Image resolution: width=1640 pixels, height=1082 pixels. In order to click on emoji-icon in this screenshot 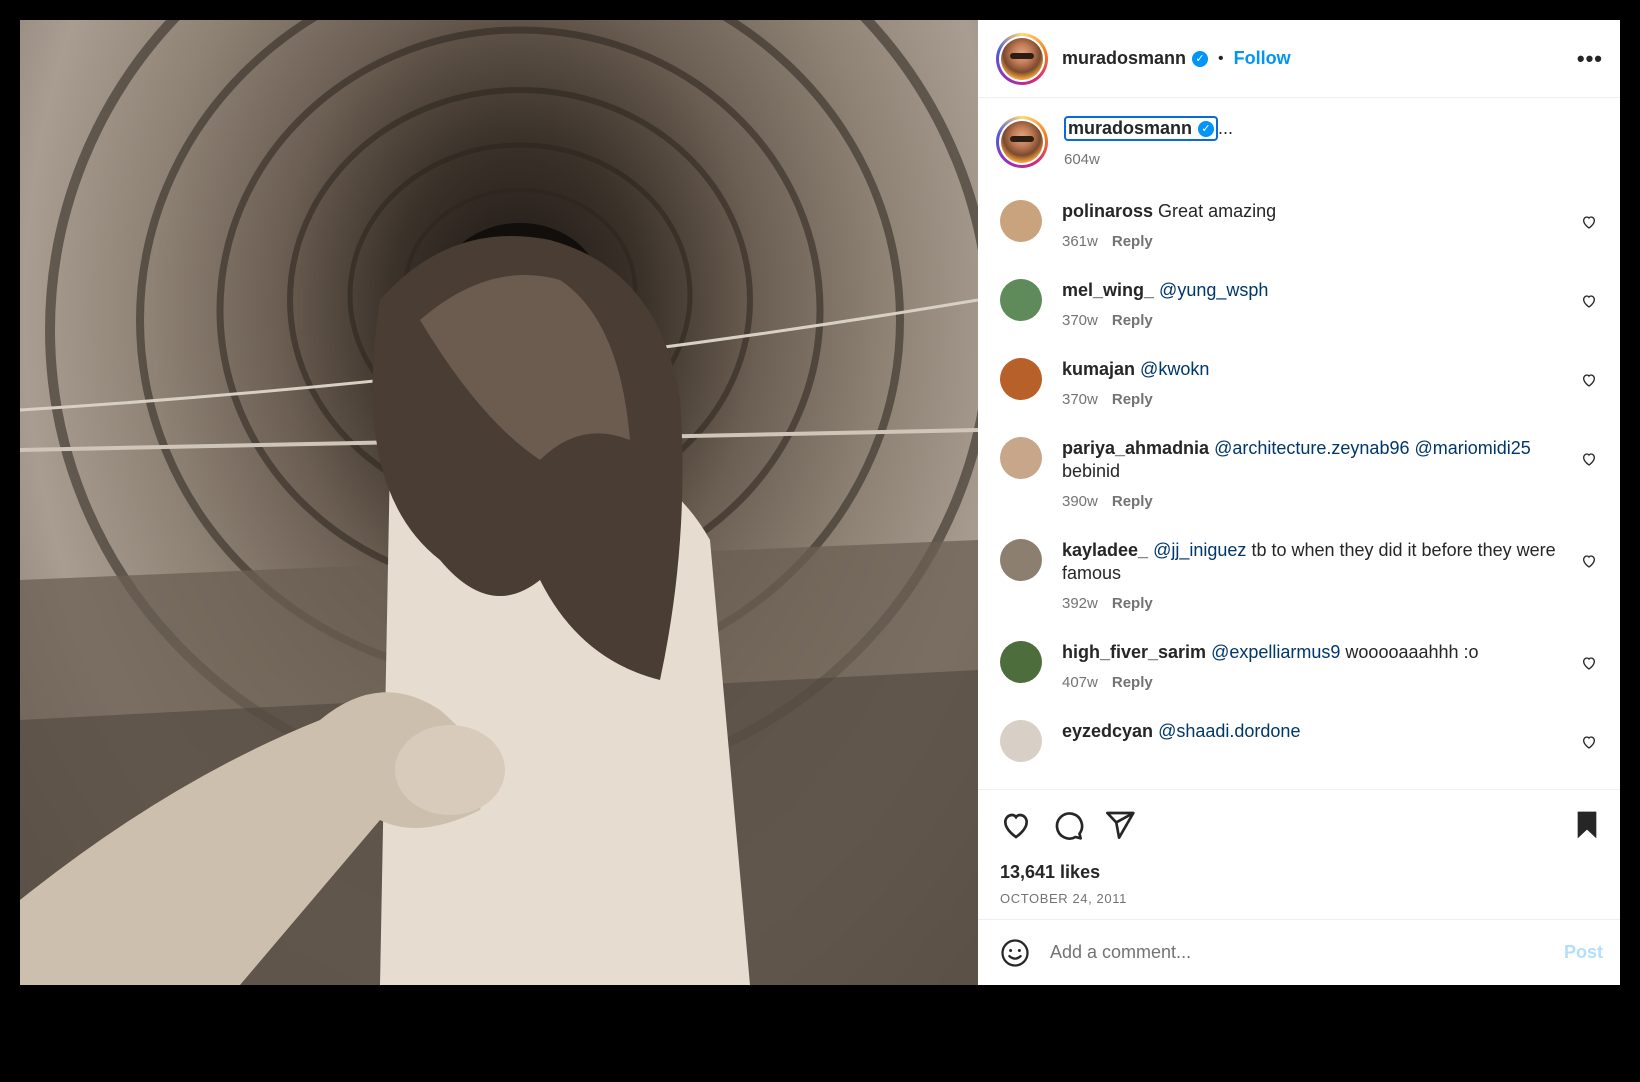, I will do `click(1015, 953)`.